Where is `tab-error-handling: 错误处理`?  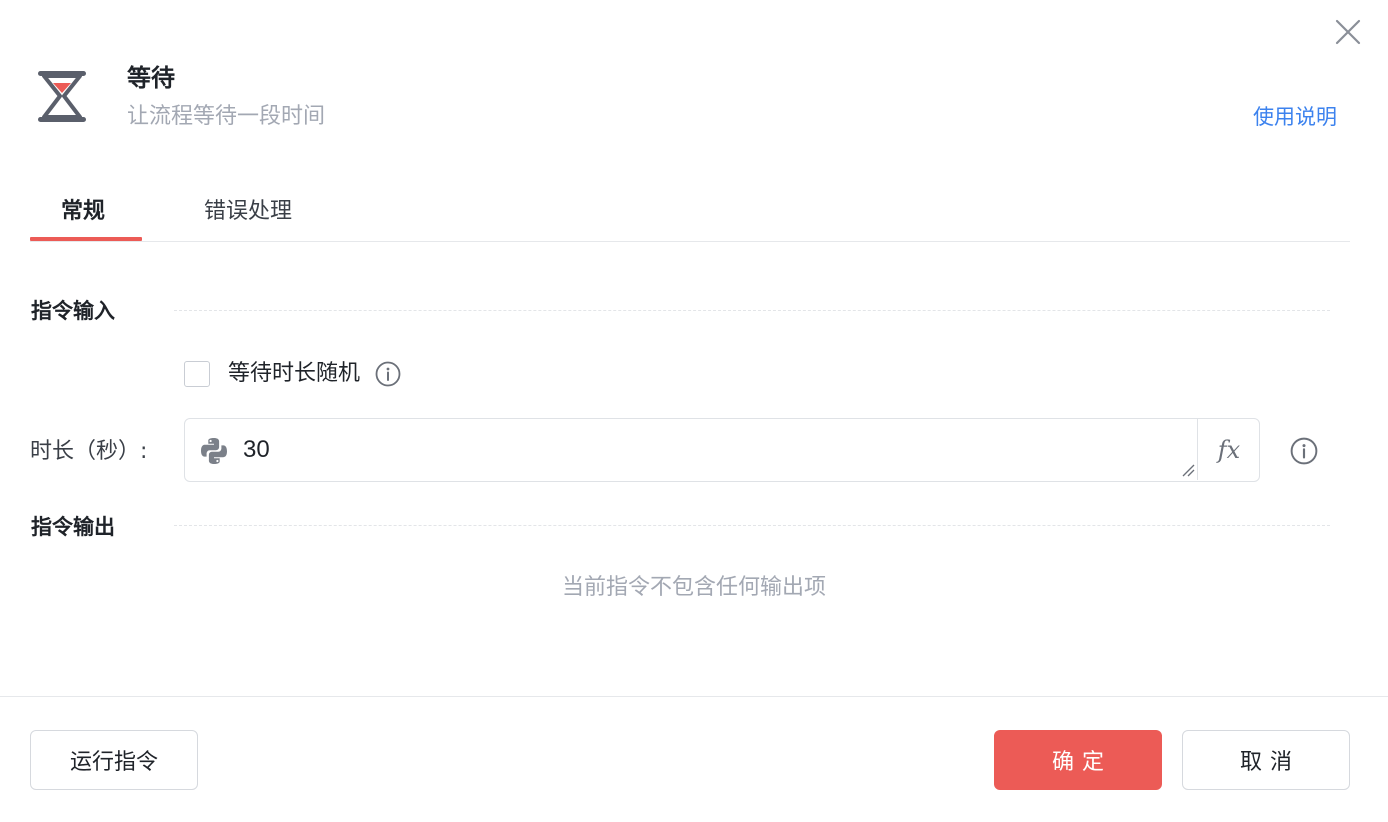
tab-error-handling: 错误处理 is located at coordinates (248, 212).